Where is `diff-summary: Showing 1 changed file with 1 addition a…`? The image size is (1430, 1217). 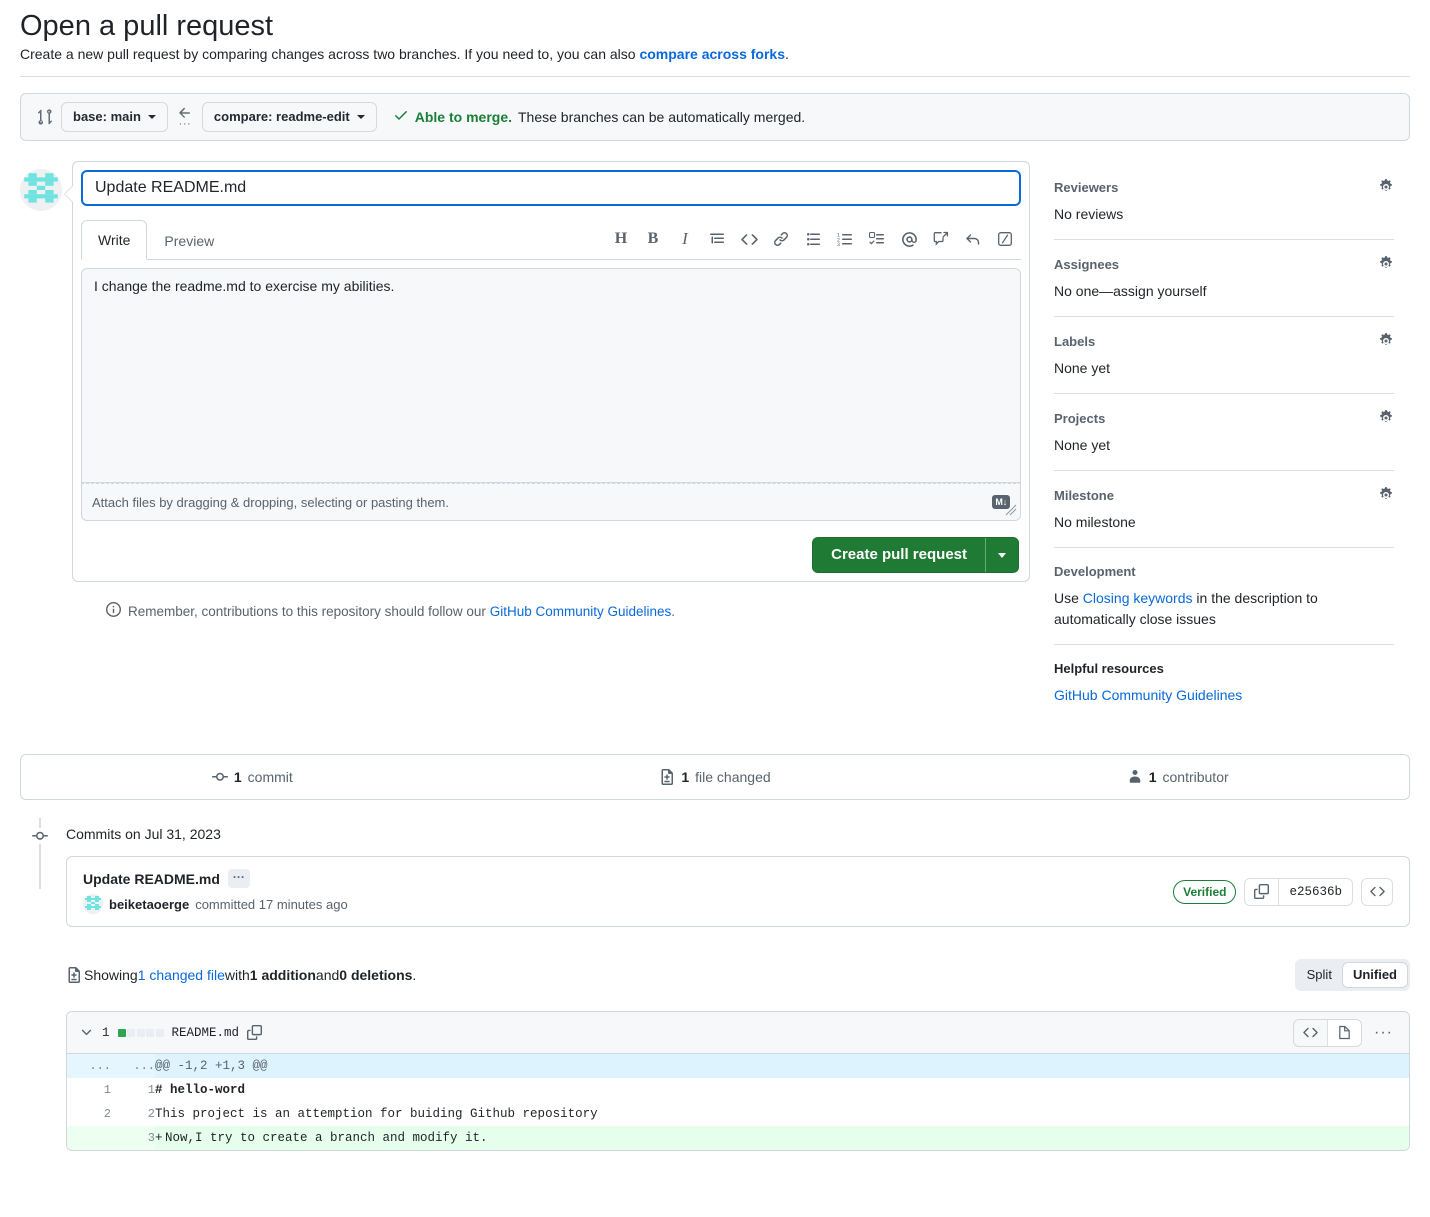 diff-summary: Showing 1 changed file with 1 addition a… is located at coordinates (241, 975).